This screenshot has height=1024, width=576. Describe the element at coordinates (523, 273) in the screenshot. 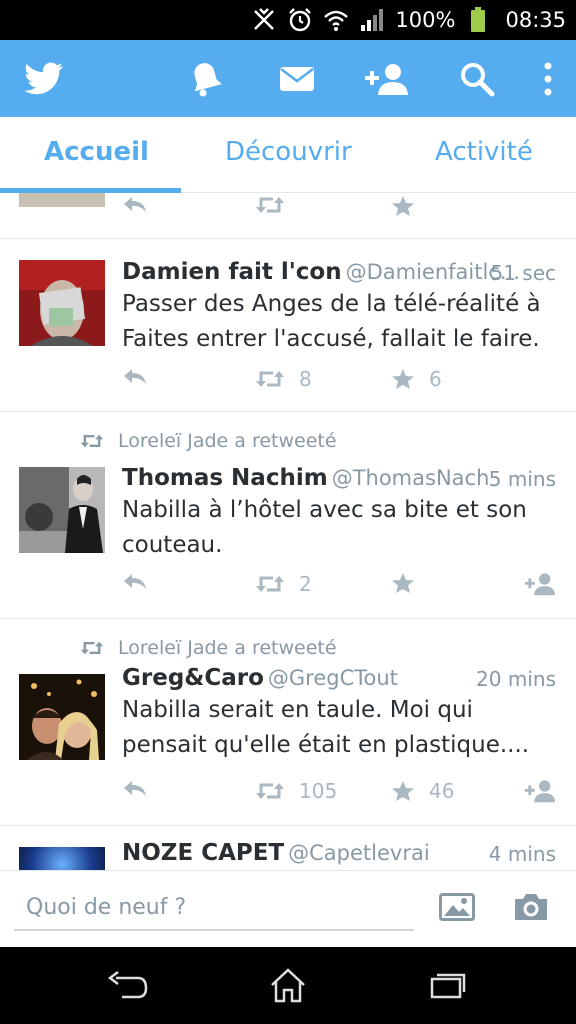

I see `tweet-time: 51 sec` at that location.